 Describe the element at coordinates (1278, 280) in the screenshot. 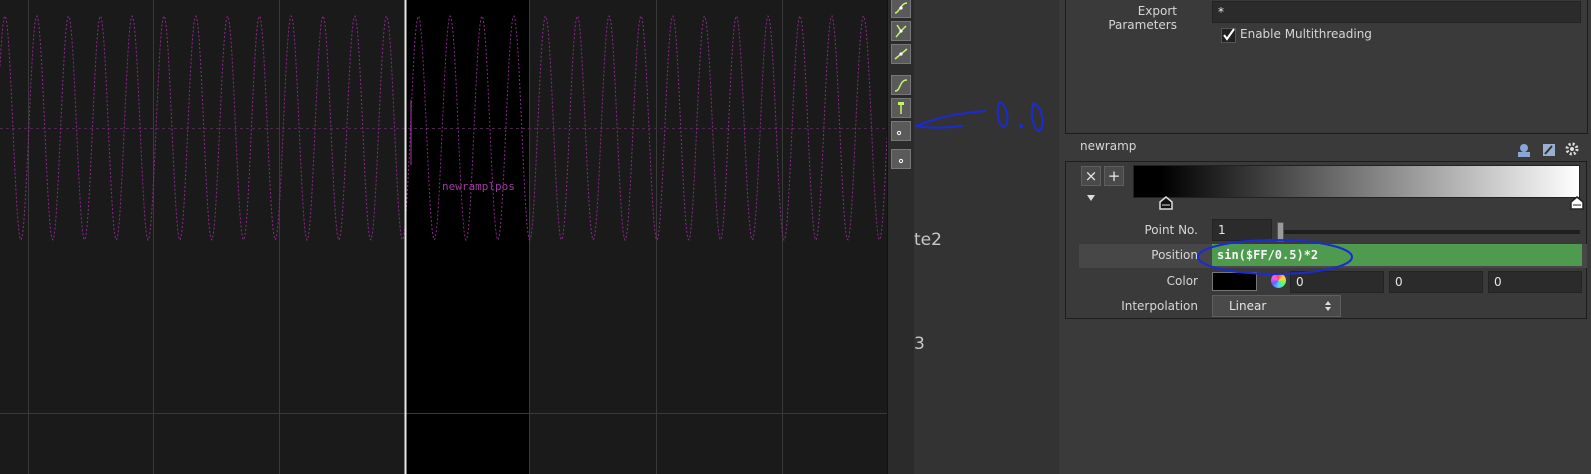

I see `color-picker-icon` at that location.